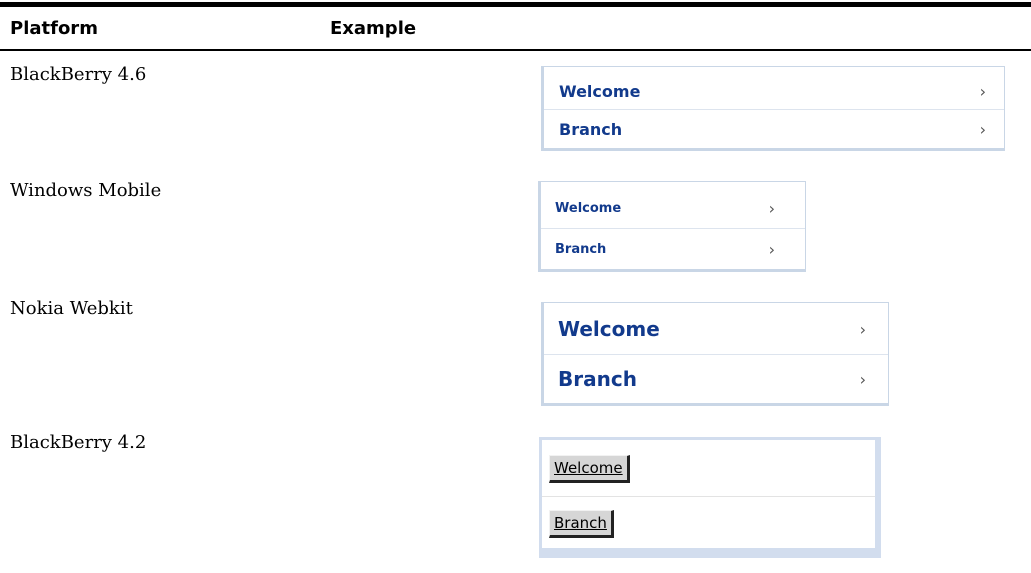 The width and height of the screenshot is (1031, 573). Describe the element at coordinates (71, 308) in the screenshot. I see `platform-name: Nokia Webkit` at that location.